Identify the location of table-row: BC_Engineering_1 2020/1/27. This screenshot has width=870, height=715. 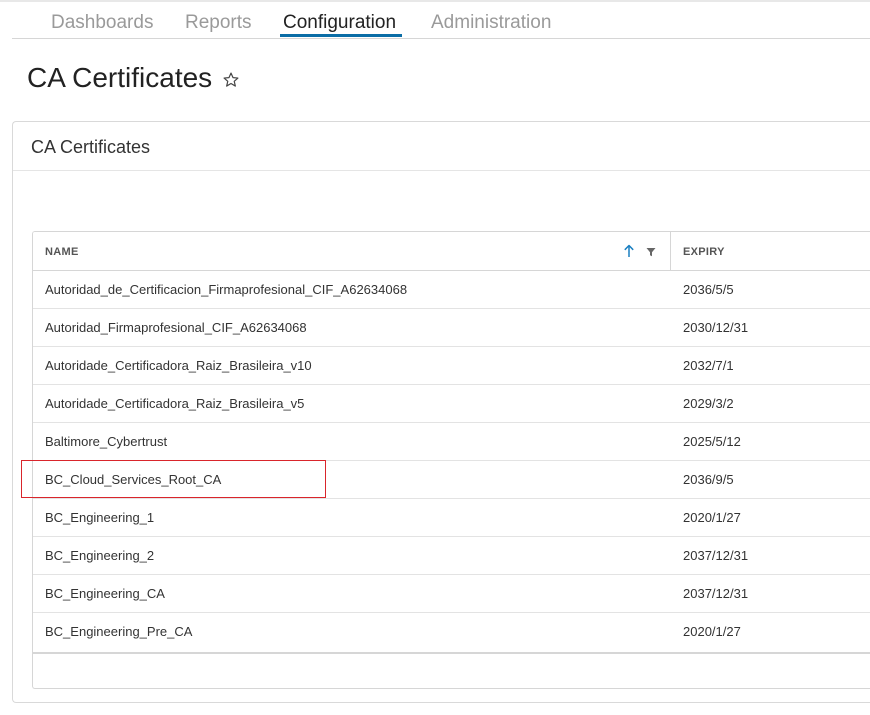
(451, 518).